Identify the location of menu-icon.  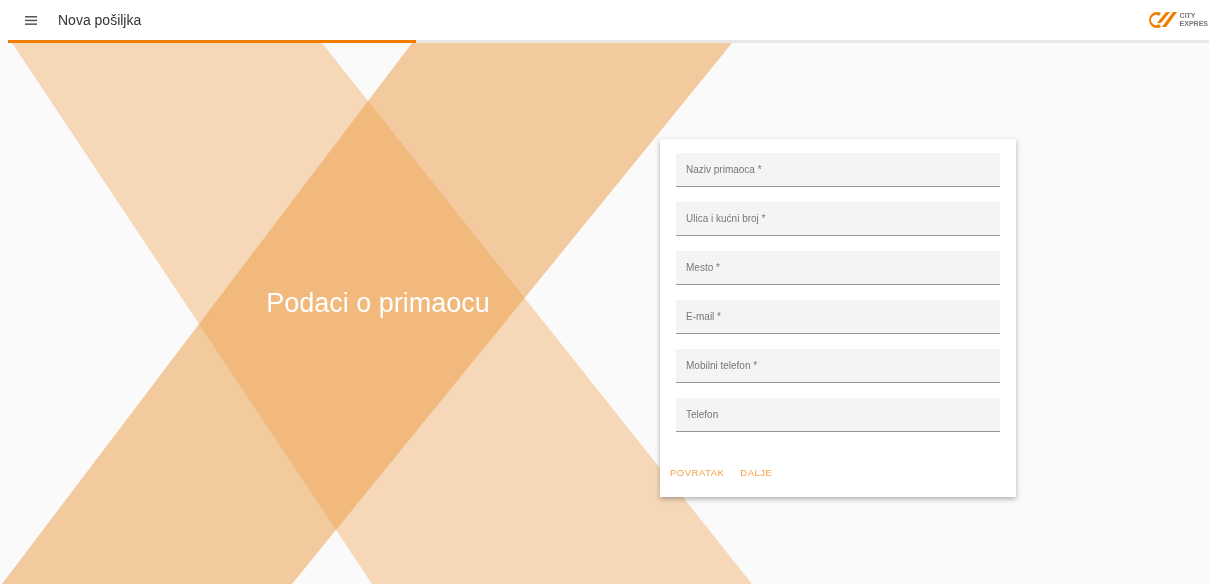
(31, 20).